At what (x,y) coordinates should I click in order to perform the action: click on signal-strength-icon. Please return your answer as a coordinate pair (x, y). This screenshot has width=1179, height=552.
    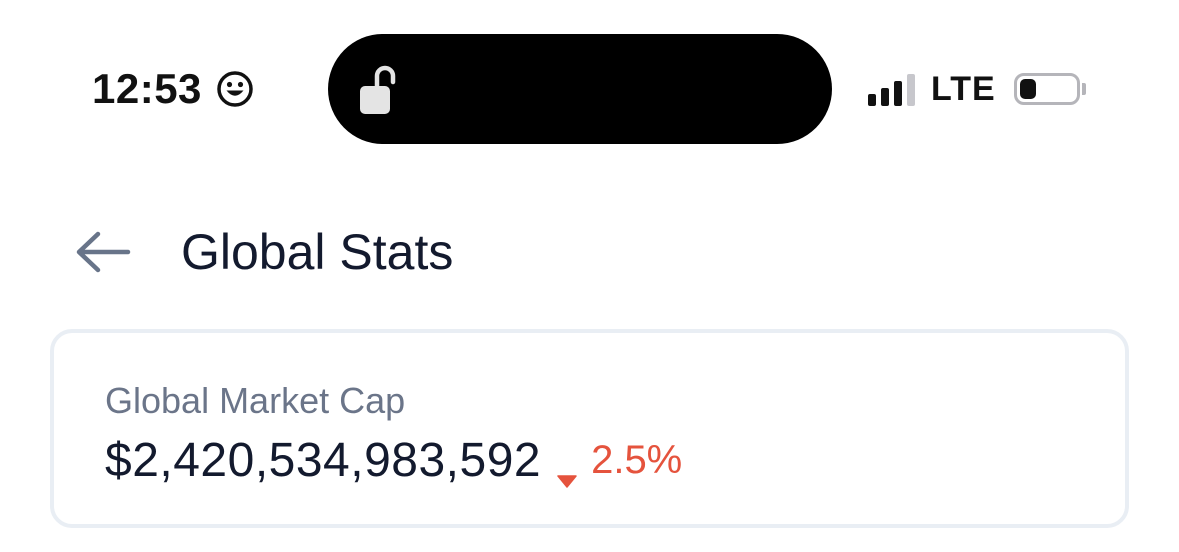
    Looking at the image, I should click on (891, 89).